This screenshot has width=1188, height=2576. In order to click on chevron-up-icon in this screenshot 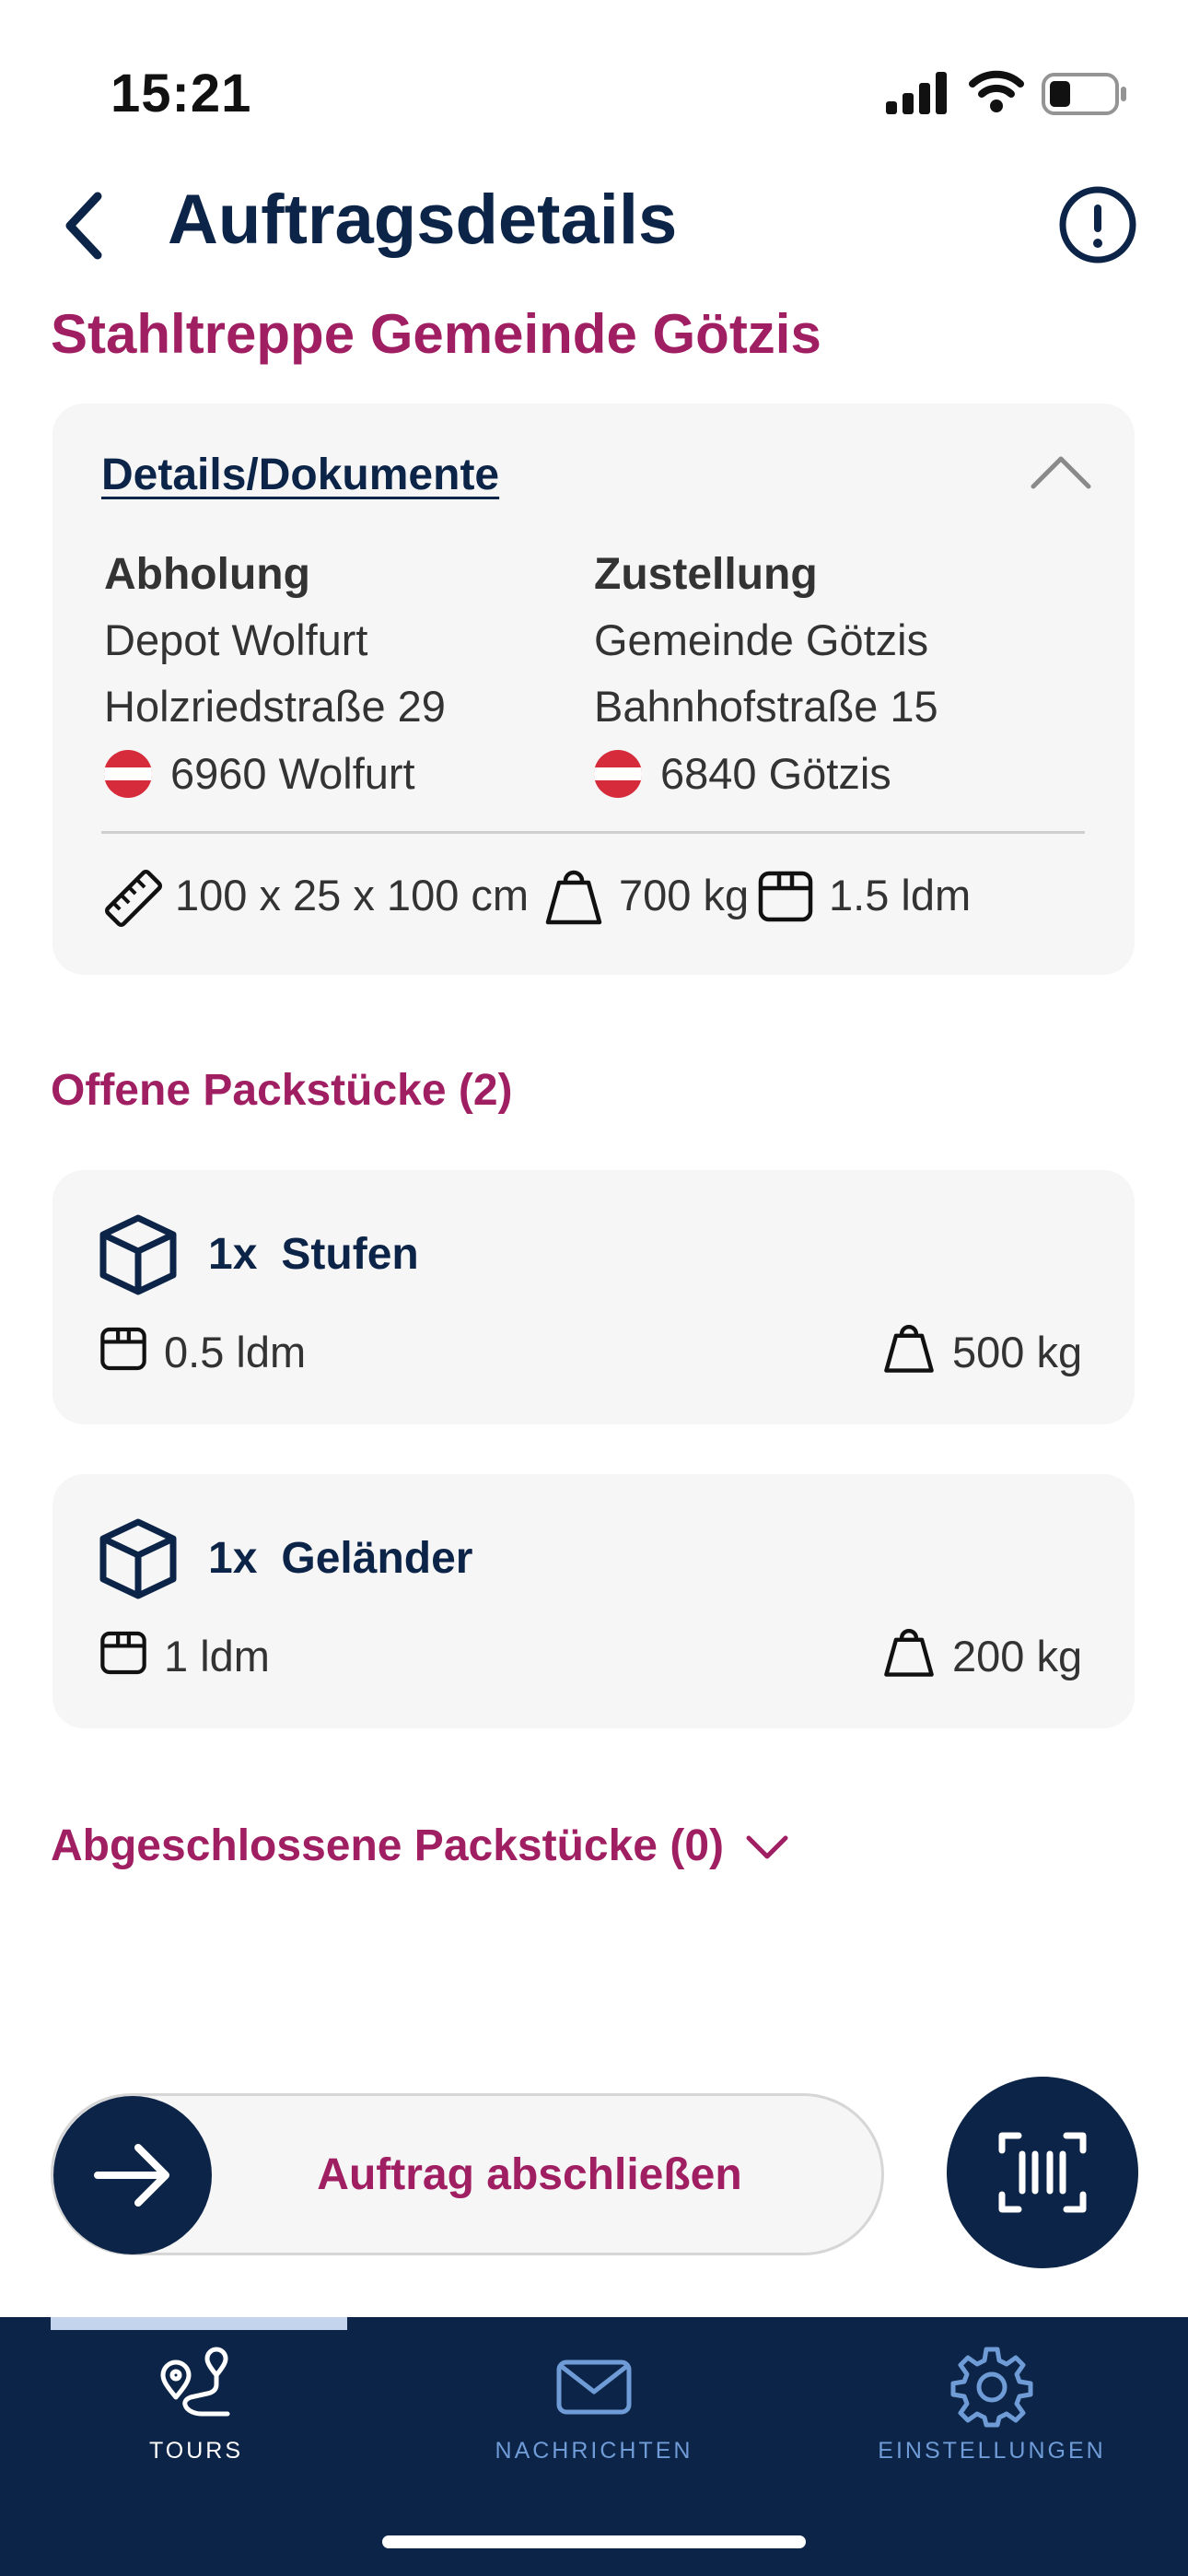, I will do `click(1061, 473)`.